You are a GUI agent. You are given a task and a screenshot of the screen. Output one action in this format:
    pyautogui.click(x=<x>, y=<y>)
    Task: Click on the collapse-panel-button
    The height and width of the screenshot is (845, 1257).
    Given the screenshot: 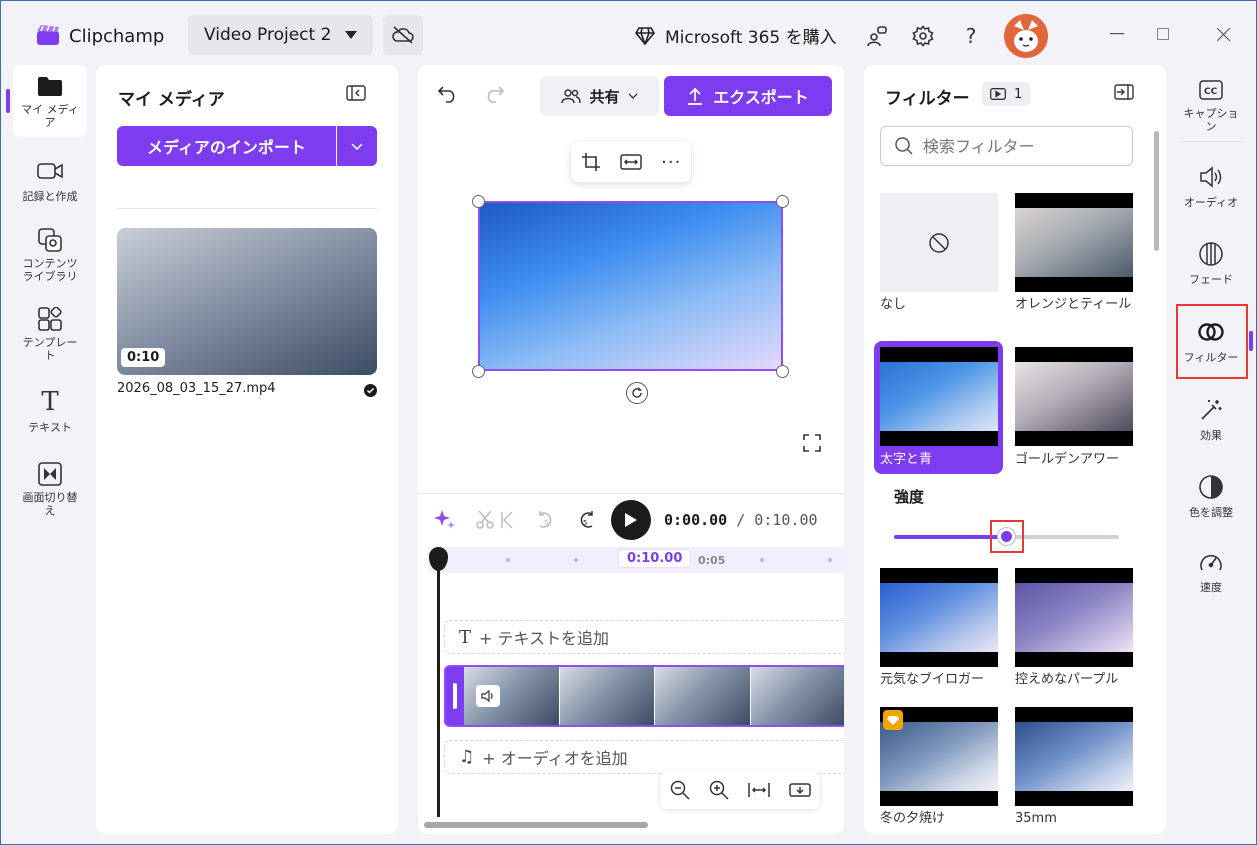 What is the action you would take?
    pyautogui.click(x=356, y=93)
    